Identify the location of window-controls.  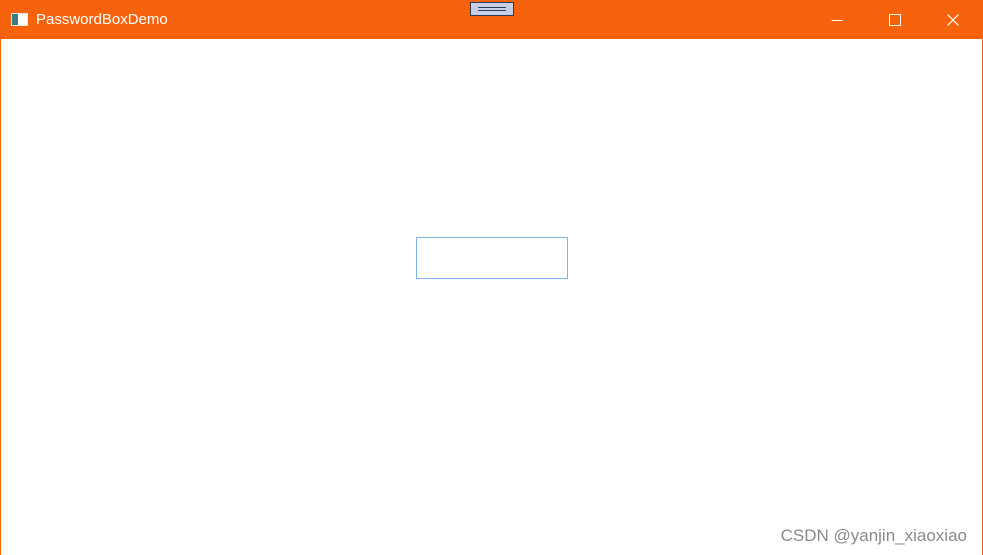
(895, 19).